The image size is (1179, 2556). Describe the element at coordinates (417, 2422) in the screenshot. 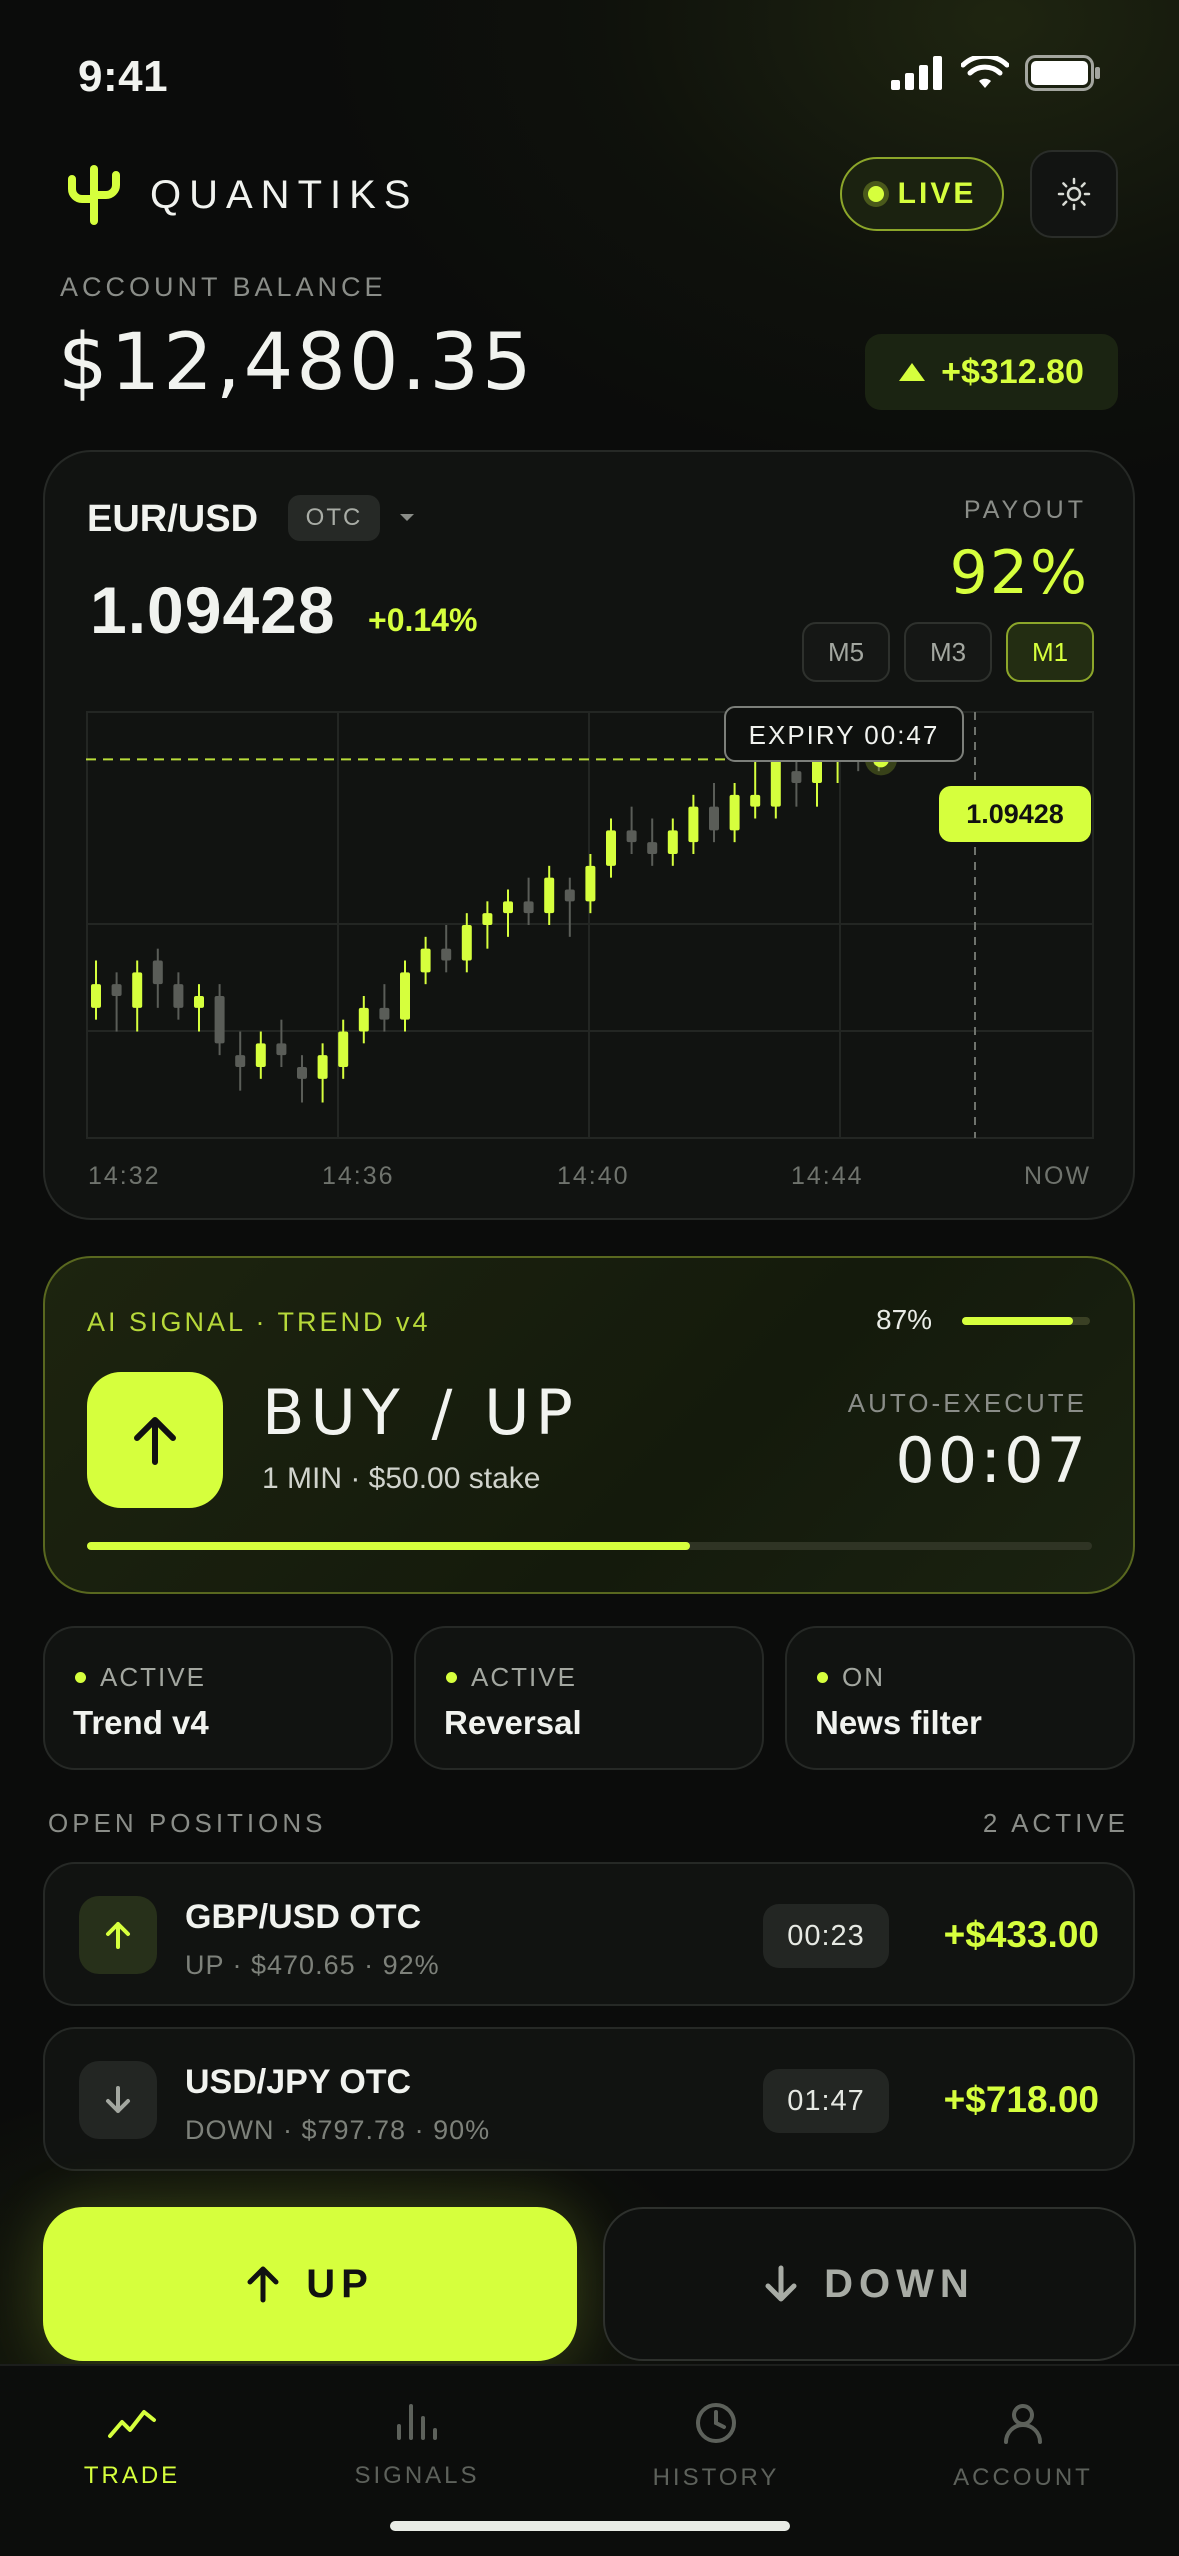

I see `bars-icon` at that location.